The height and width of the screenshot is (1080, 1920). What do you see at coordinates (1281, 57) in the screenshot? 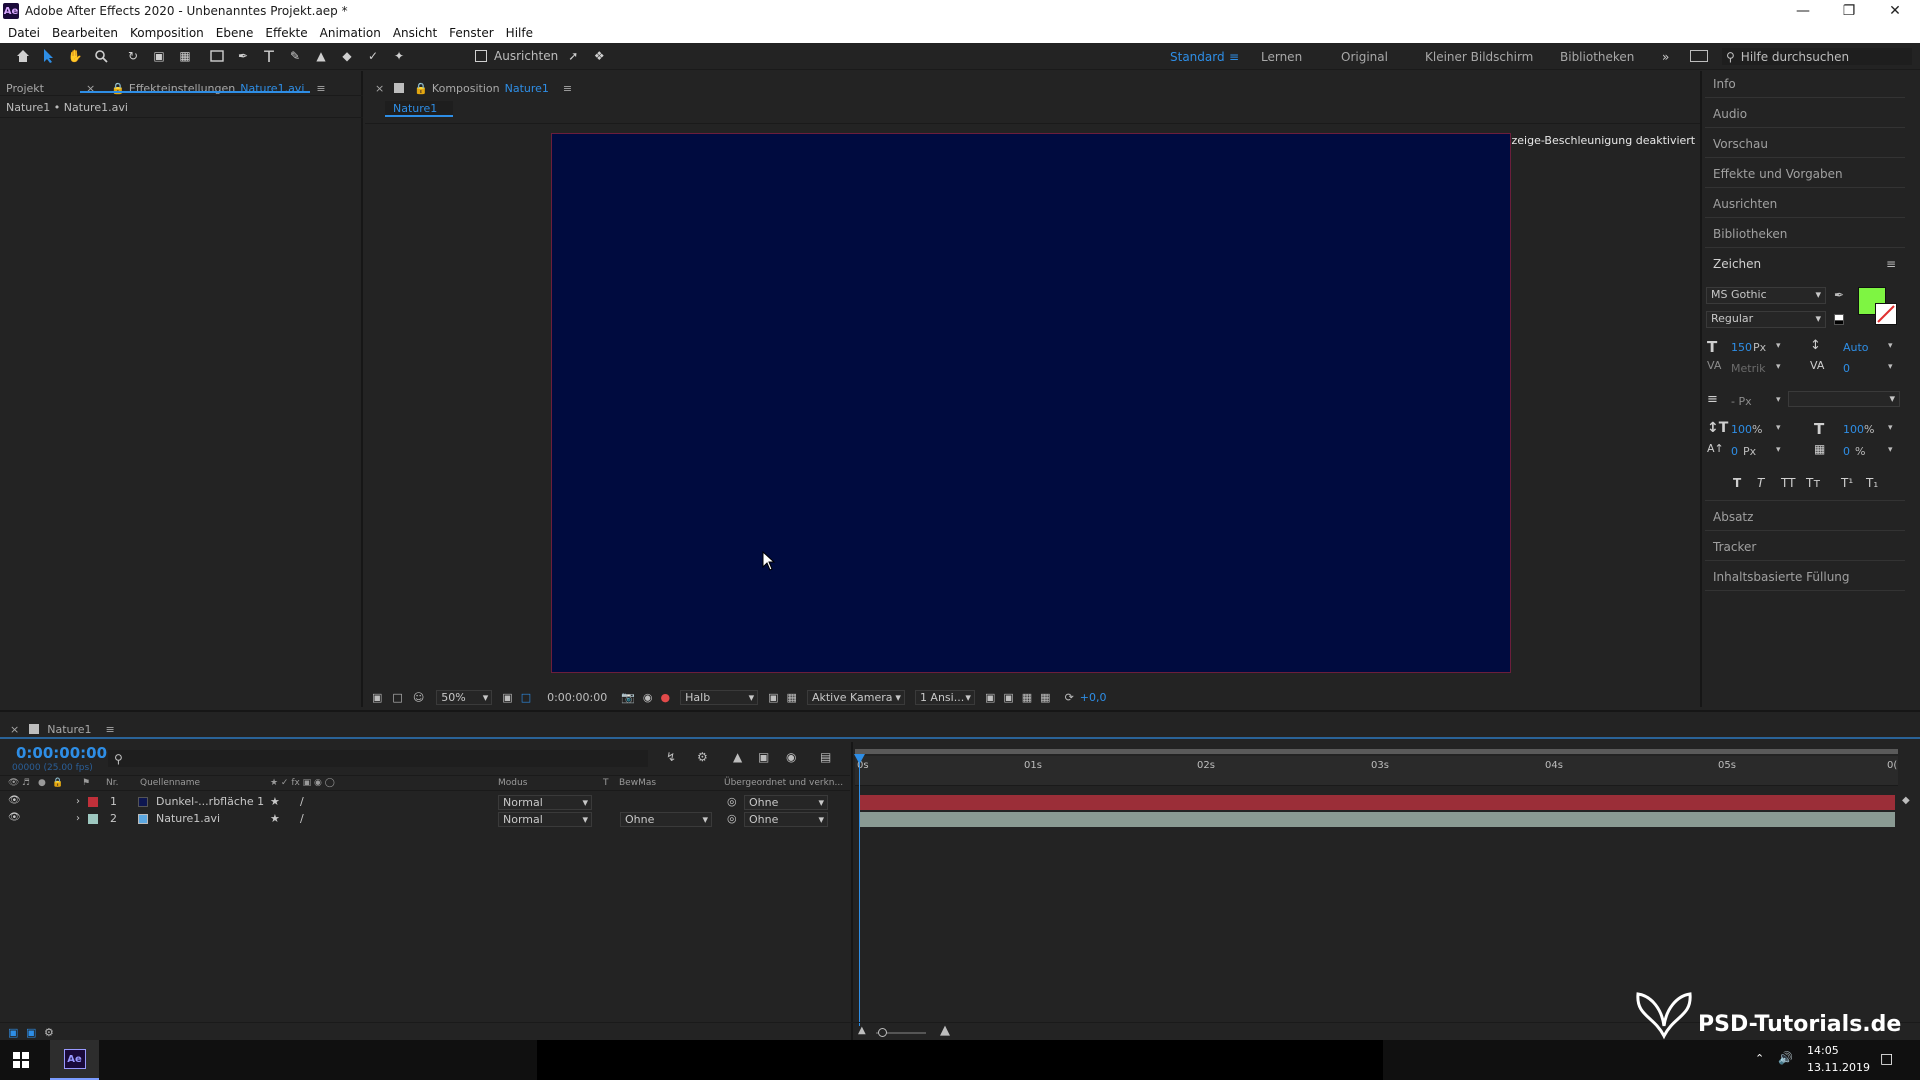
I see `workspace-lernen: Lernen` at bounding box center [1281, 57].